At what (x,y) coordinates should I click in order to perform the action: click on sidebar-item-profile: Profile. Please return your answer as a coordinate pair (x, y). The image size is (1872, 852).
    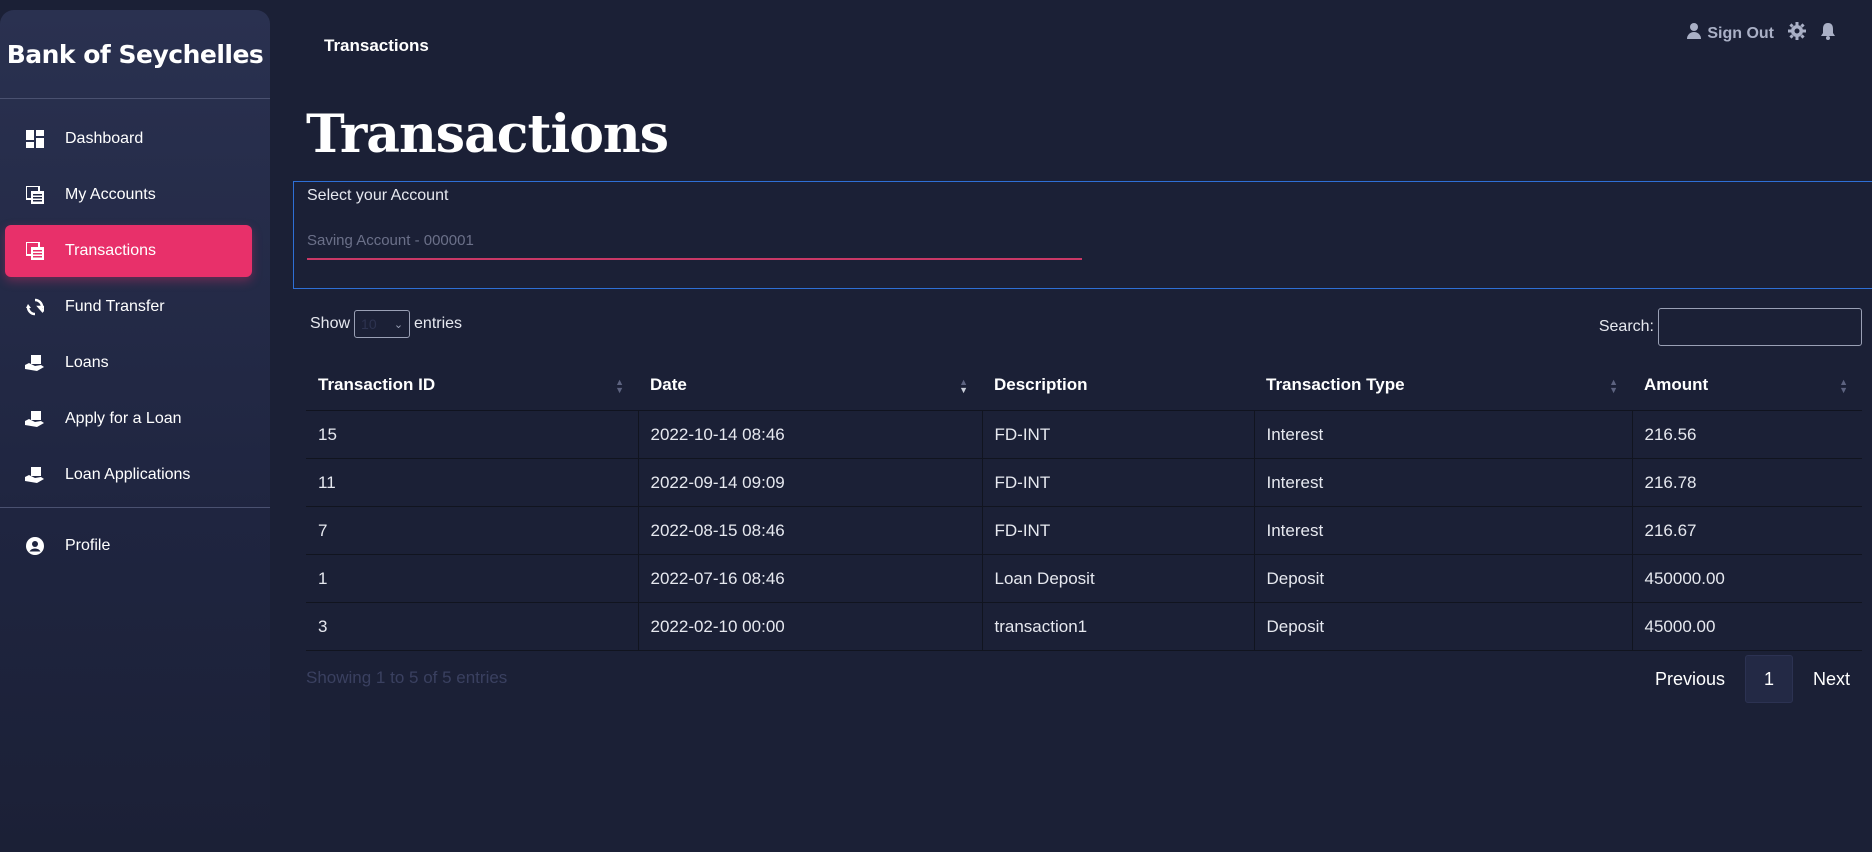
    Looking at the image, I should click on (128, 546).